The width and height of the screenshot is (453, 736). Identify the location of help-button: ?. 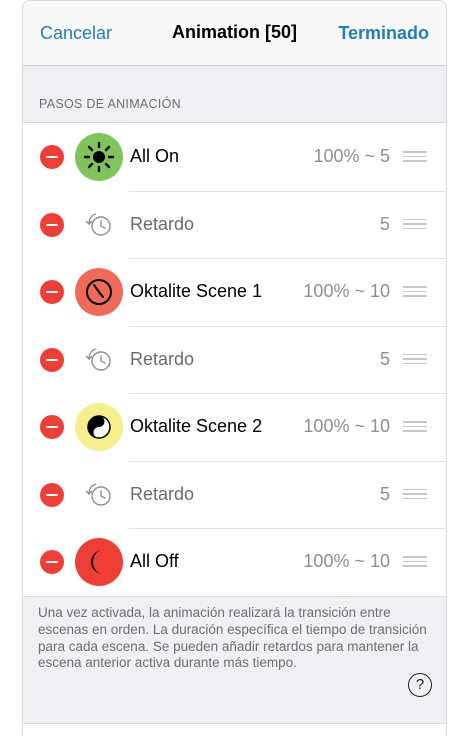
(420, 685).